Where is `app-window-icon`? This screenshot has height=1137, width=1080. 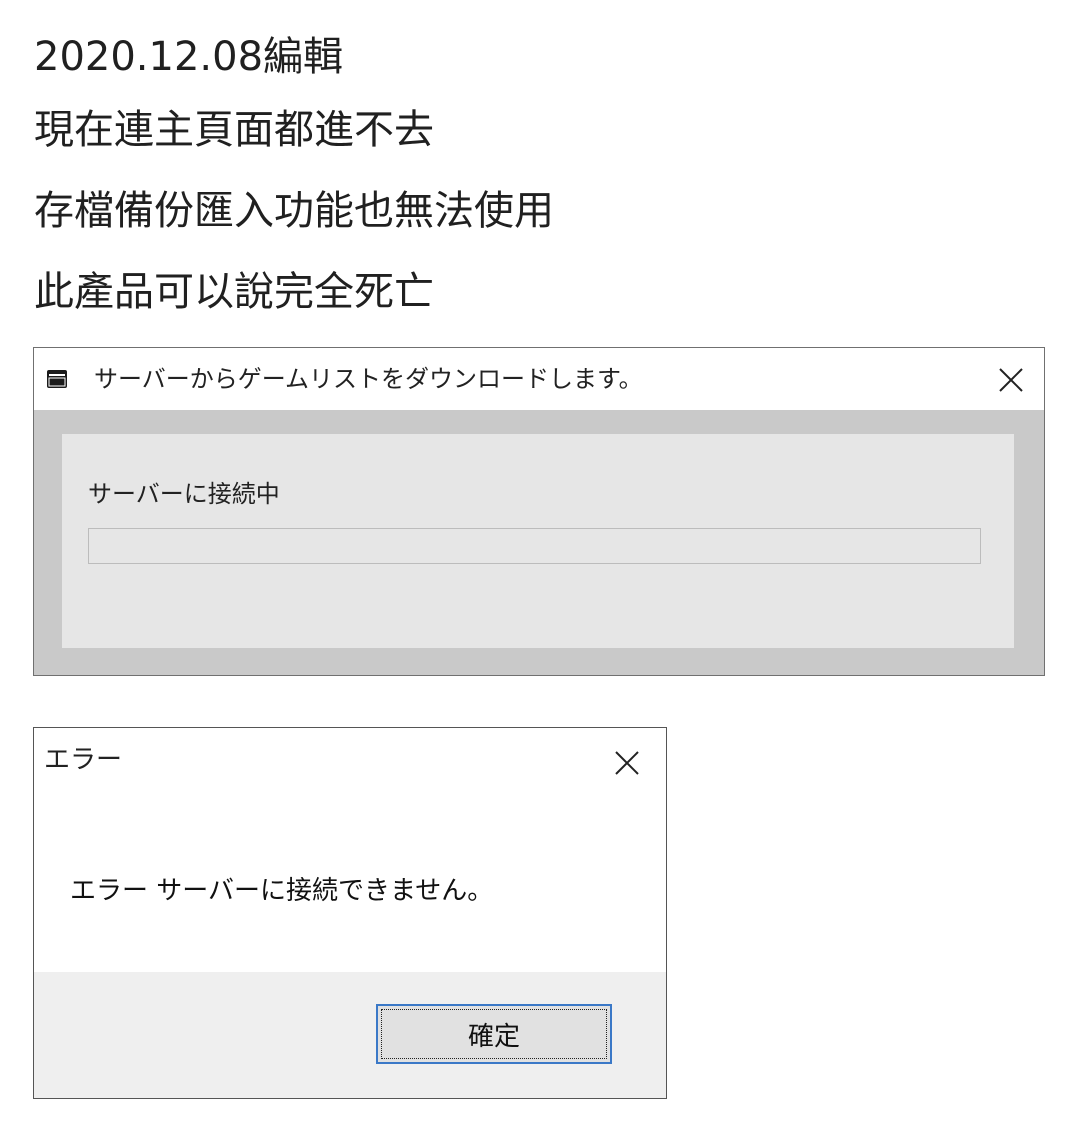 app-window-icon is located at coordinates (57, 379).